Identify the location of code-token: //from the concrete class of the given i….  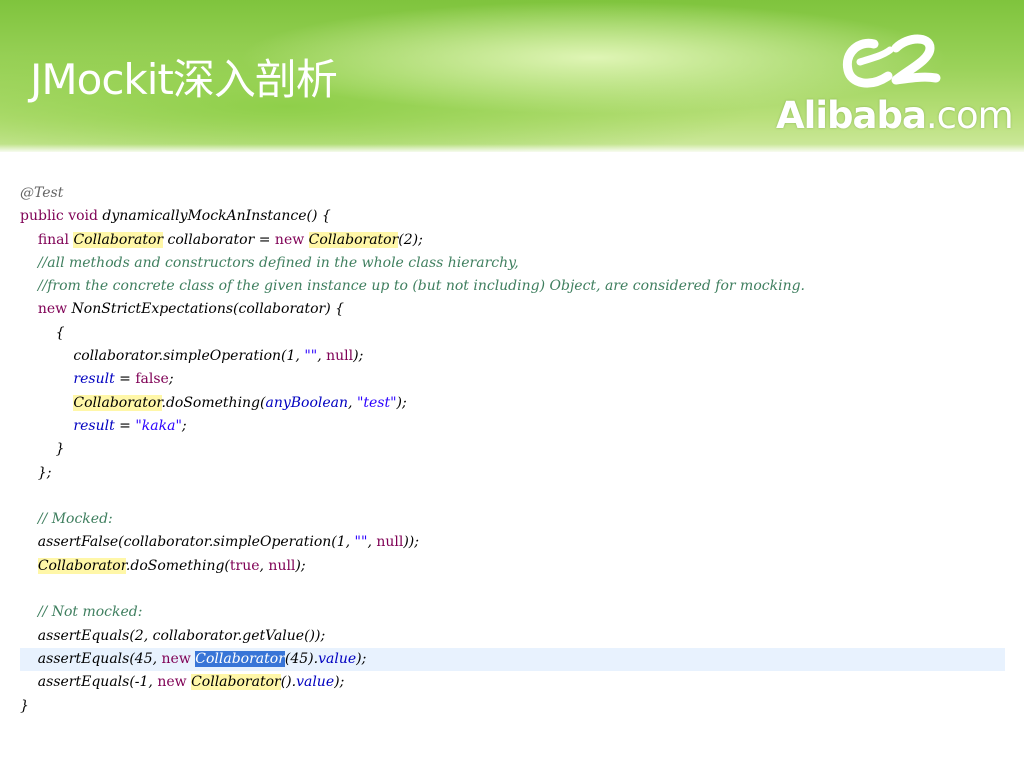
(421, 286).